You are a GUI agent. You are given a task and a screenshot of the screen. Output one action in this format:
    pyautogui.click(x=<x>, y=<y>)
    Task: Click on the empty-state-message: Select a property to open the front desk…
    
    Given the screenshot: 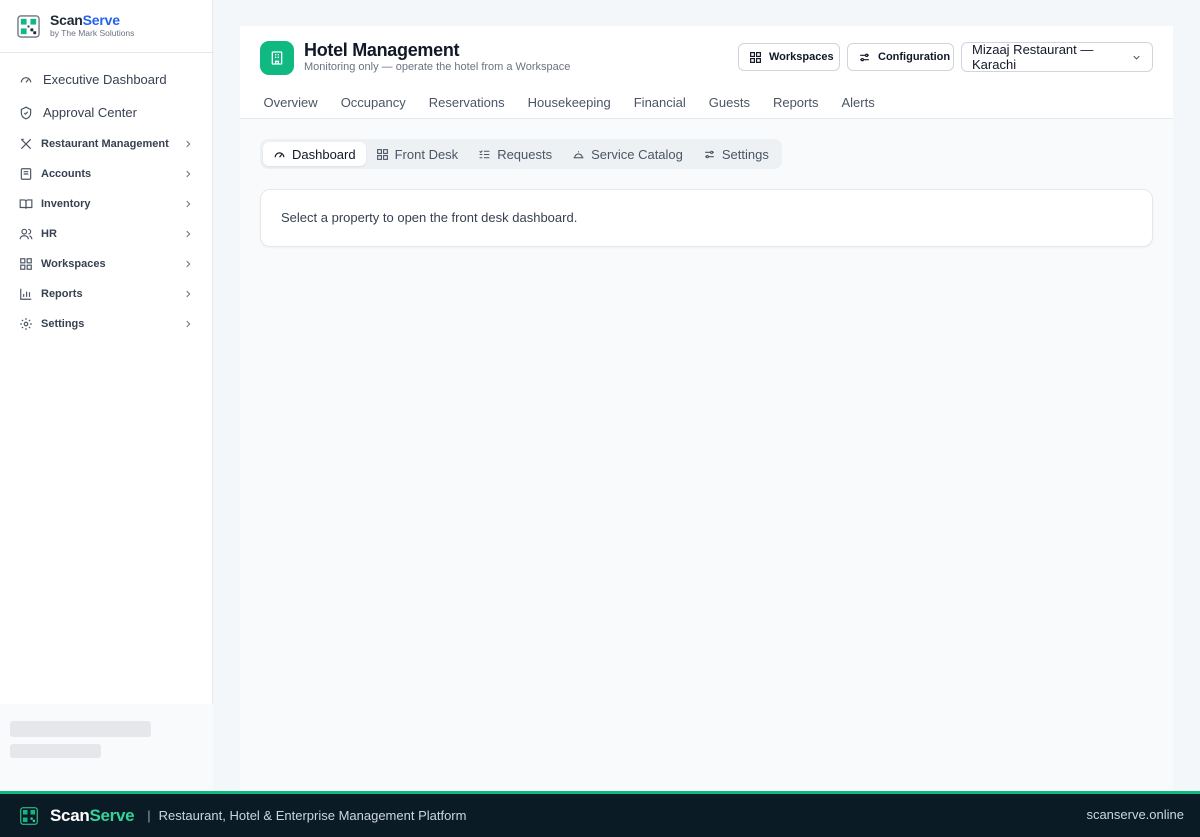 What is the action you would take?
    pyautogui.click(x=429, y=217)
    